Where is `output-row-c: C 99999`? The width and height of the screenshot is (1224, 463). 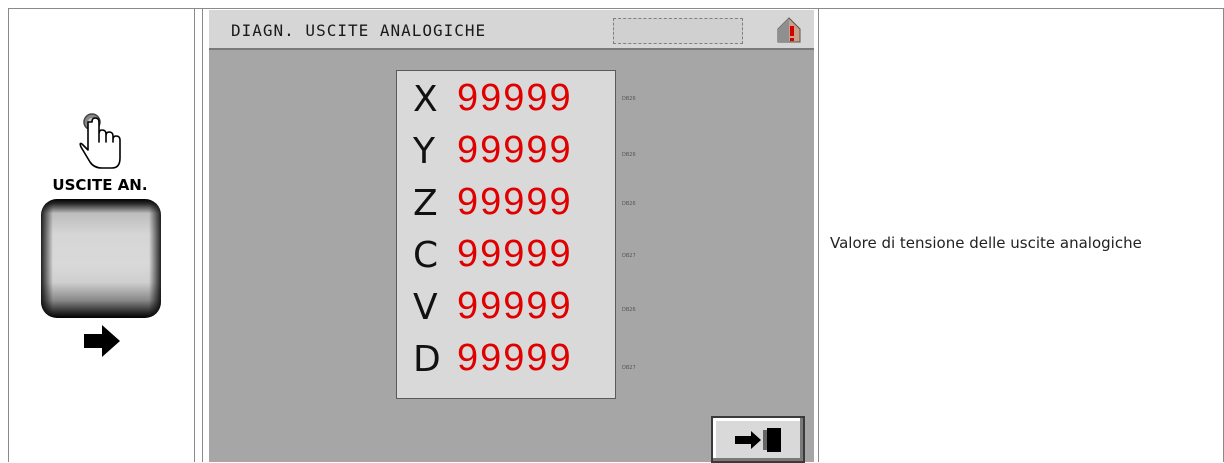
output-row-c: C 99999 is located at coordinates (506, 259).